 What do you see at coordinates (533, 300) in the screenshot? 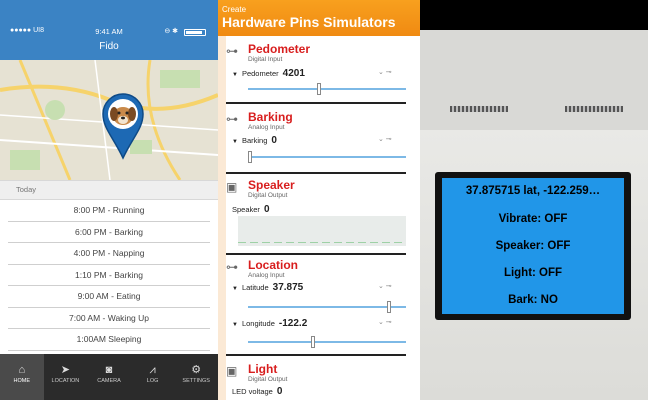
I see `lcd-line-bark: Bark: NO` at bounding box center [533, 300].